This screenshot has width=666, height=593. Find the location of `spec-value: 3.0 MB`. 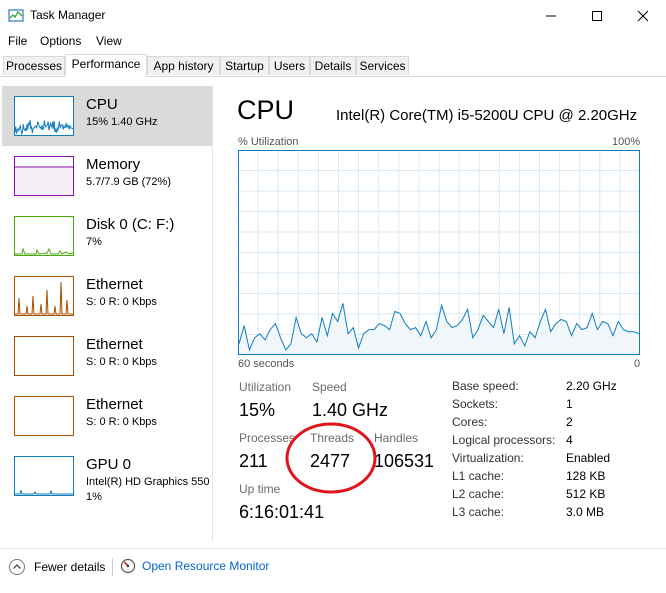

spec-value: 3.0 MB is located at coordinates (585, 512).